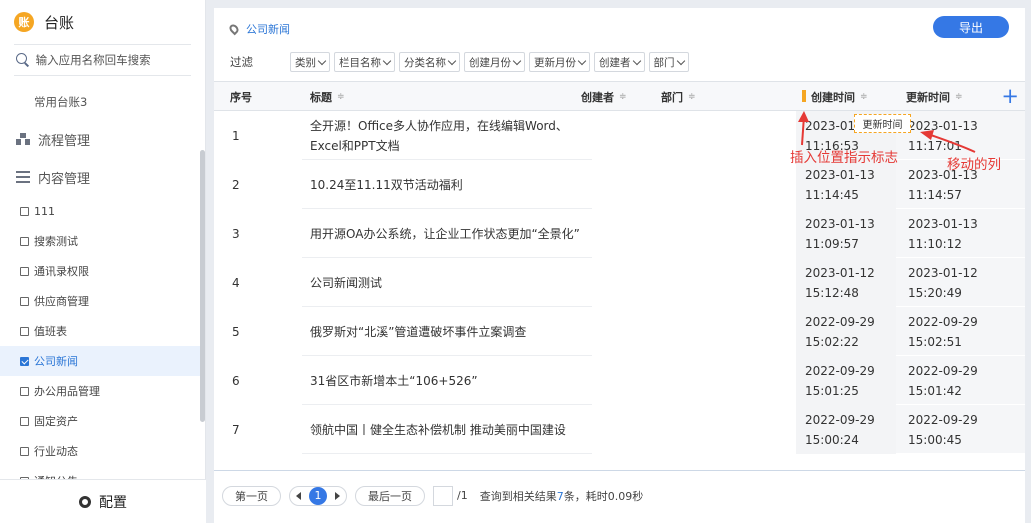  Describe the element at coordinates (1010, 96) in the screenshot. I see `add-column-icon: +` at that location.